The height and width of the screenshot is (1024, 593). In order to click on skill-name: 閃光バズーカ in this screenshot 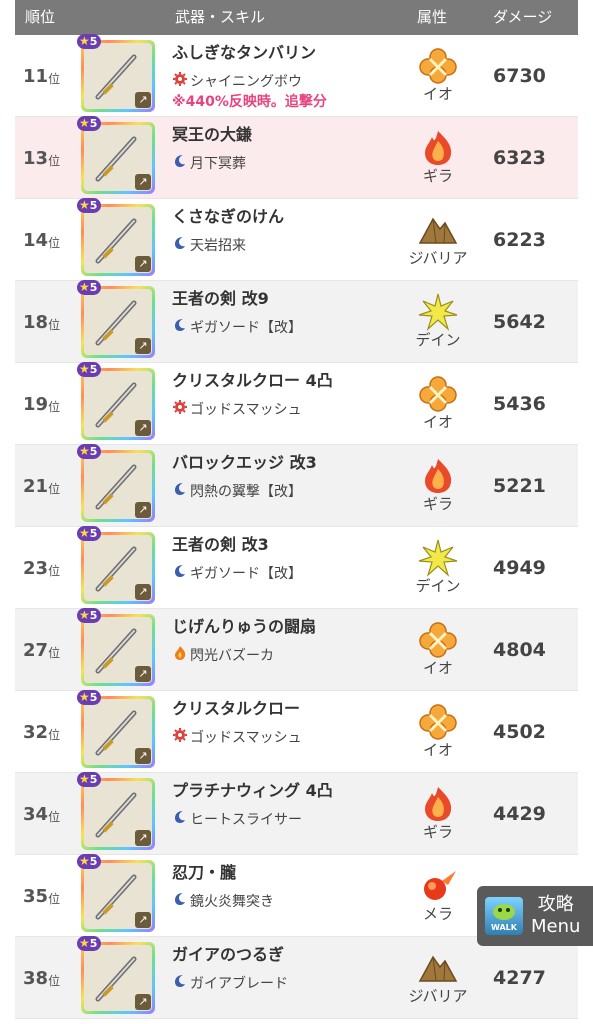, I will do `click(232, 655)`.